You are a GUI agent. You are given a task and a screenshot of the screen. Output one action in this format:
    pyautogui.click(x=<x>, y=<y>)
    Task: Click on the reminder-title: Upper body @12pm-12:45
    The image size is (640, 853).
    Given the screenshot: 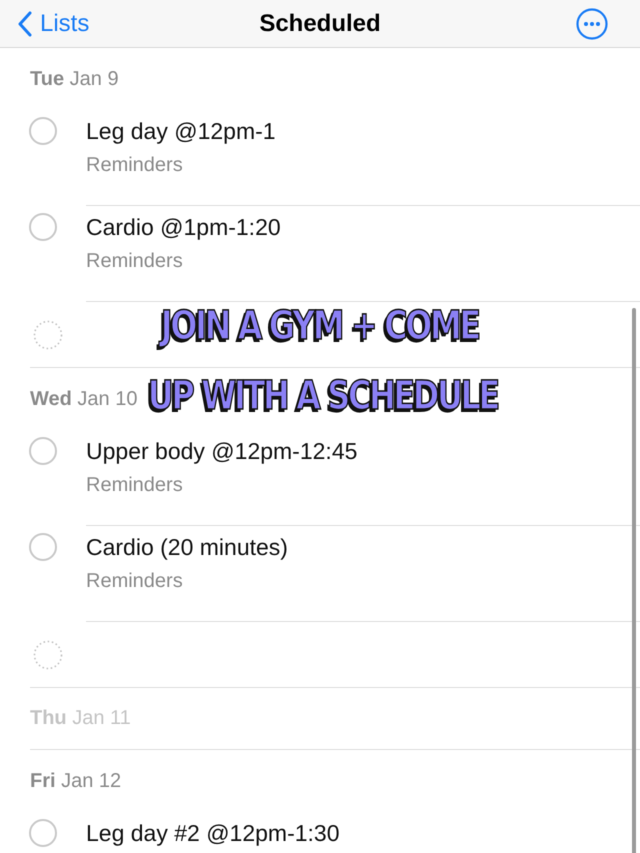 What is the action you would take?
    pyautogui.click(x=222, y=451)
    